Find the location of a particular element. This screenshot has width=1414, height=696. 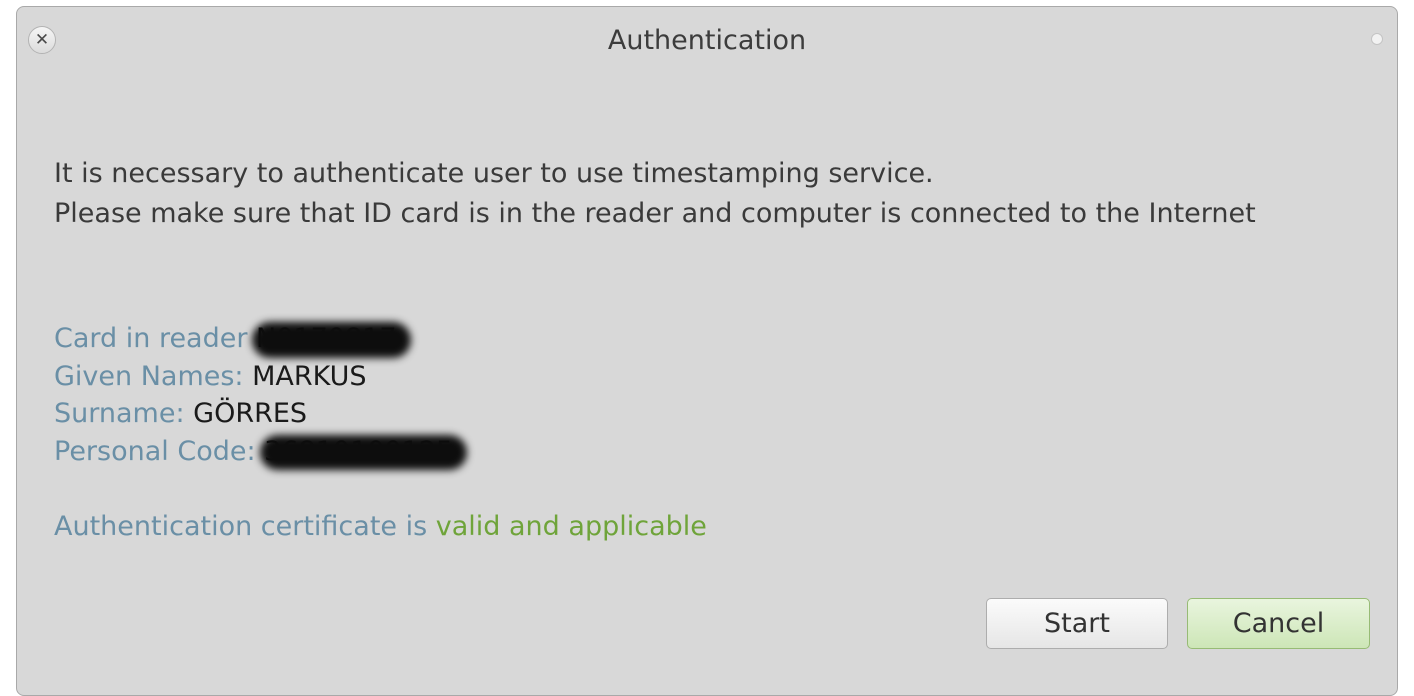

certificate-status: valid and applicable is located at coordinates (571, 526).